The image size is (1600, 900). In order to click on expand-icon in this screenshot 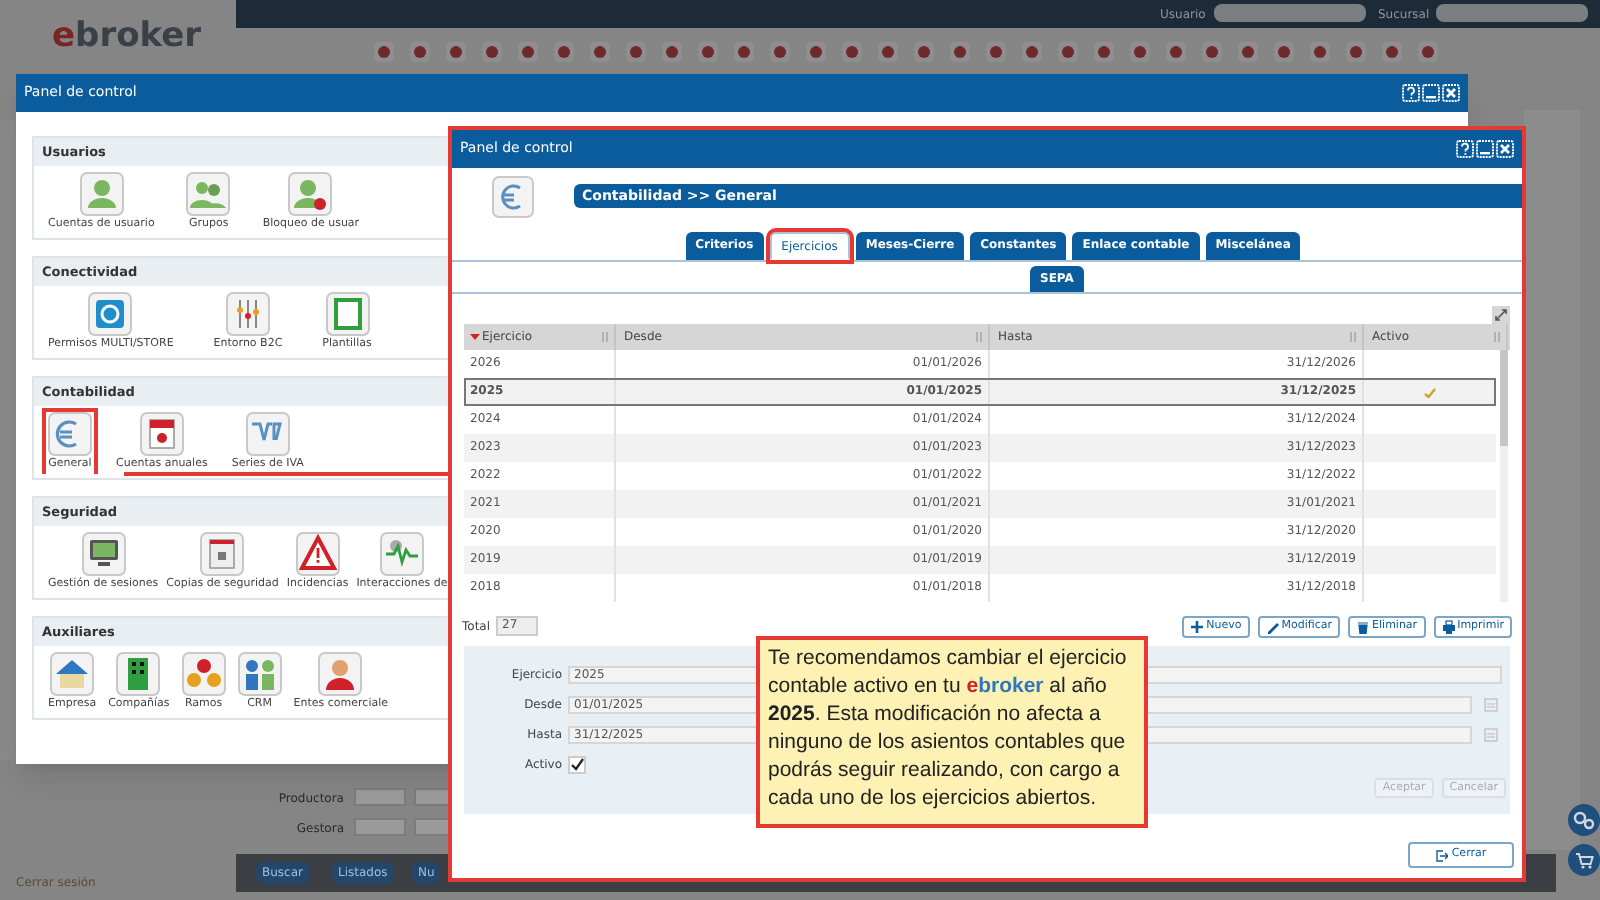, I will do `click(1501, 315)`.